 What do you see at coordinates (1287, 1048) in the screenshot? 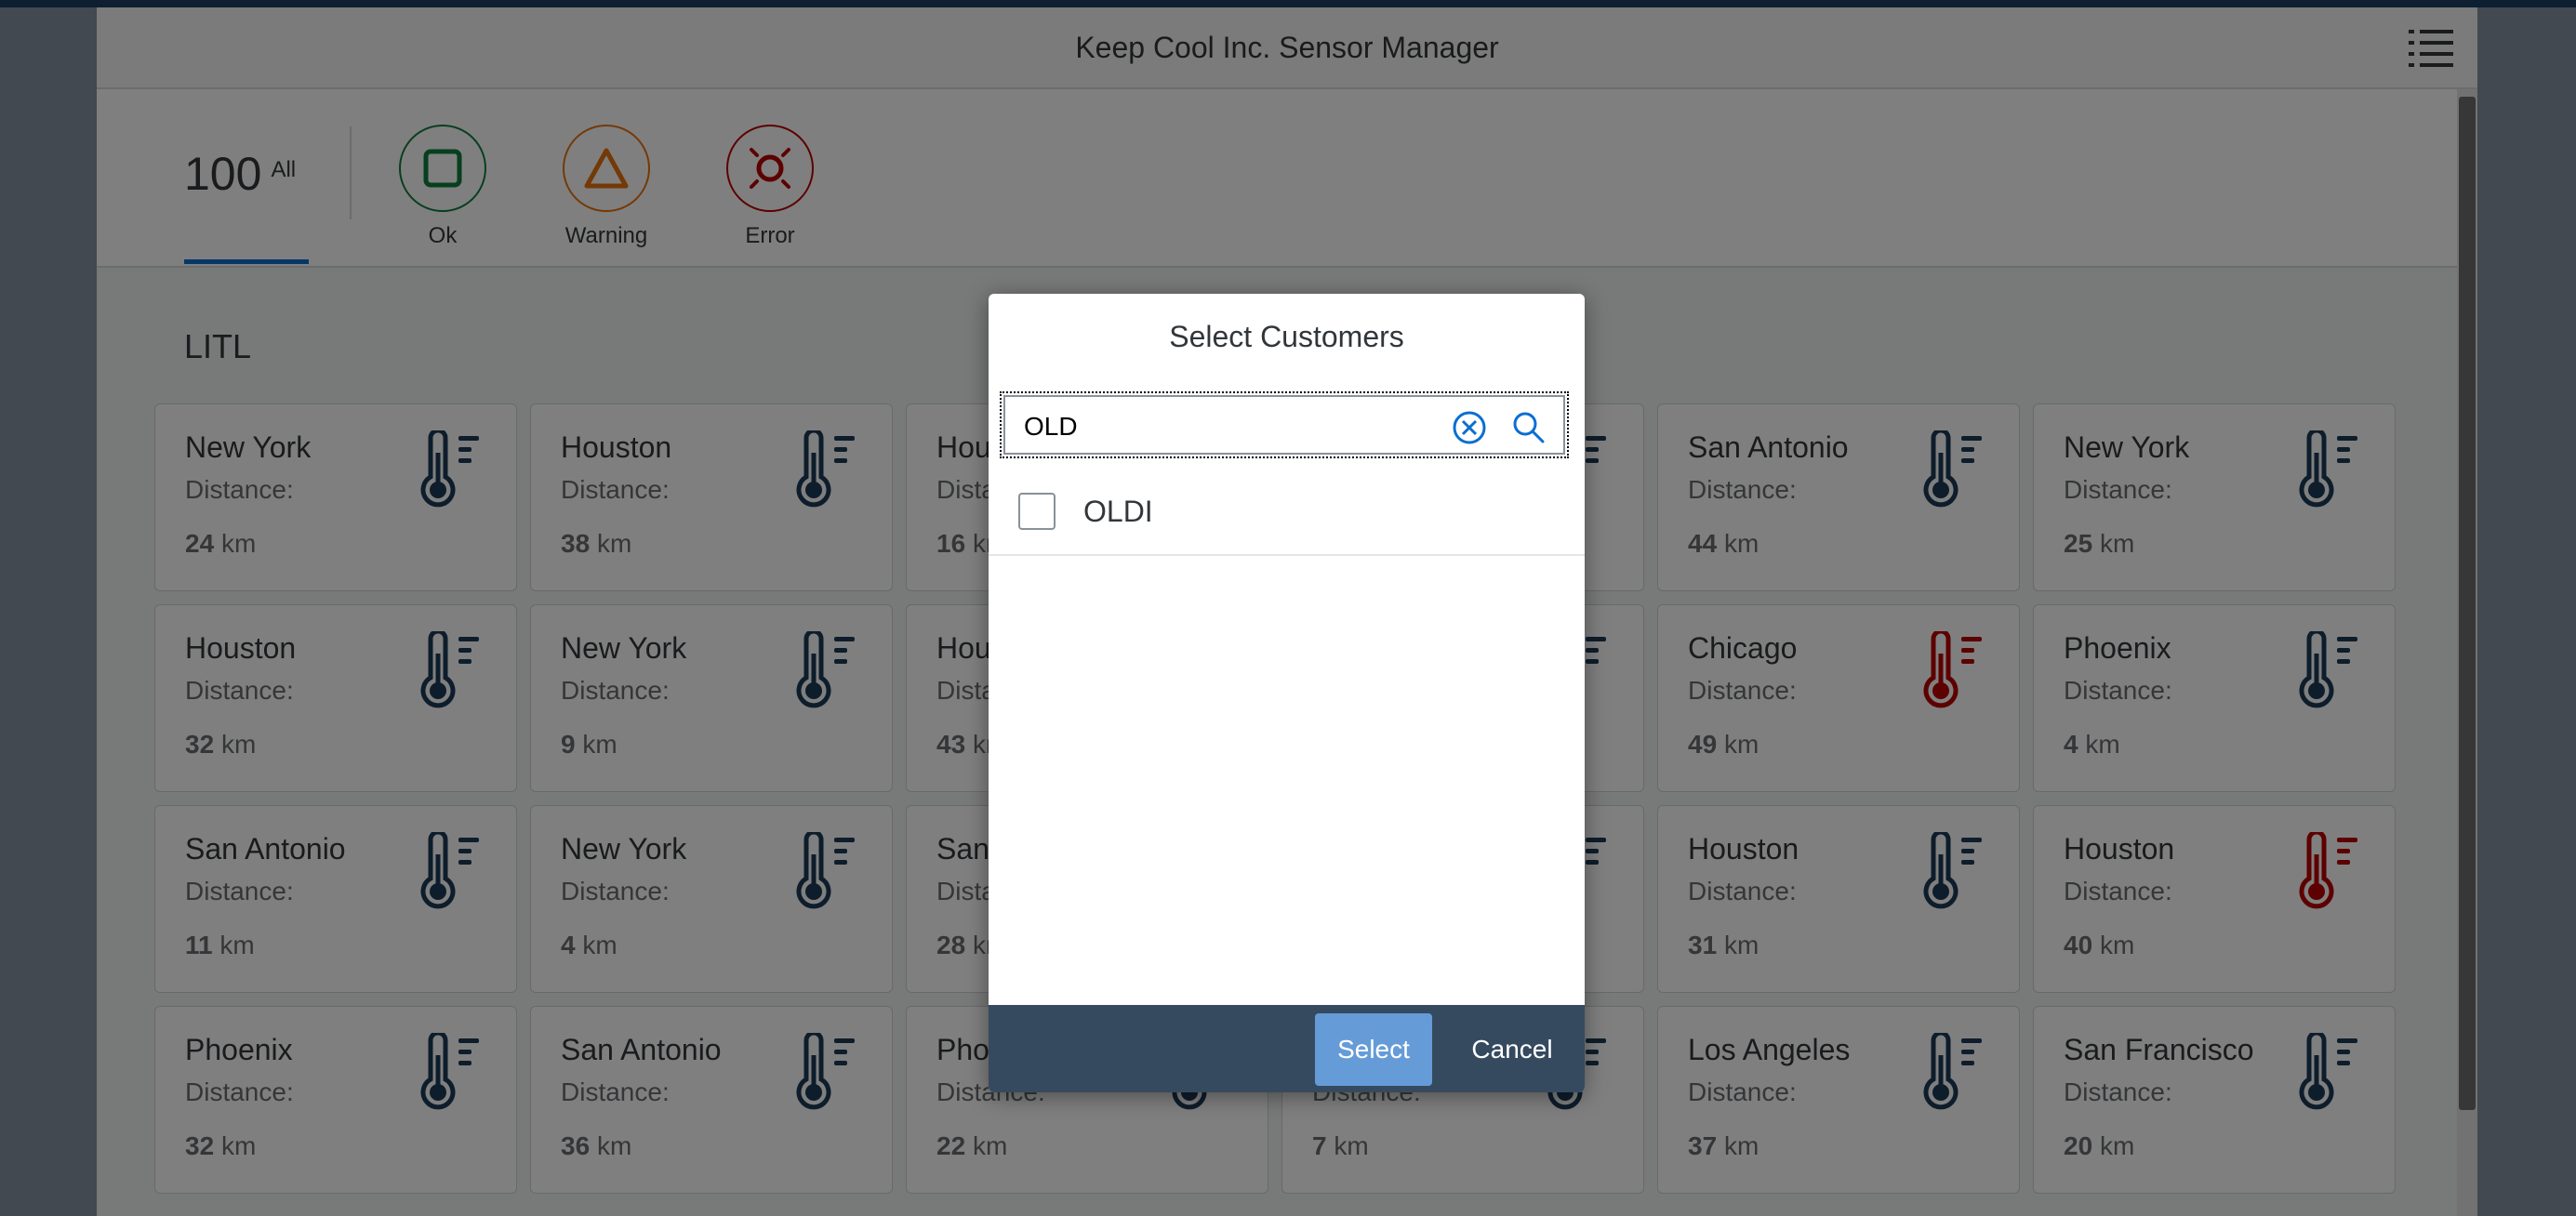
I see `dialog-footer: Select Cancel` at bounding box center [1287, 1048].